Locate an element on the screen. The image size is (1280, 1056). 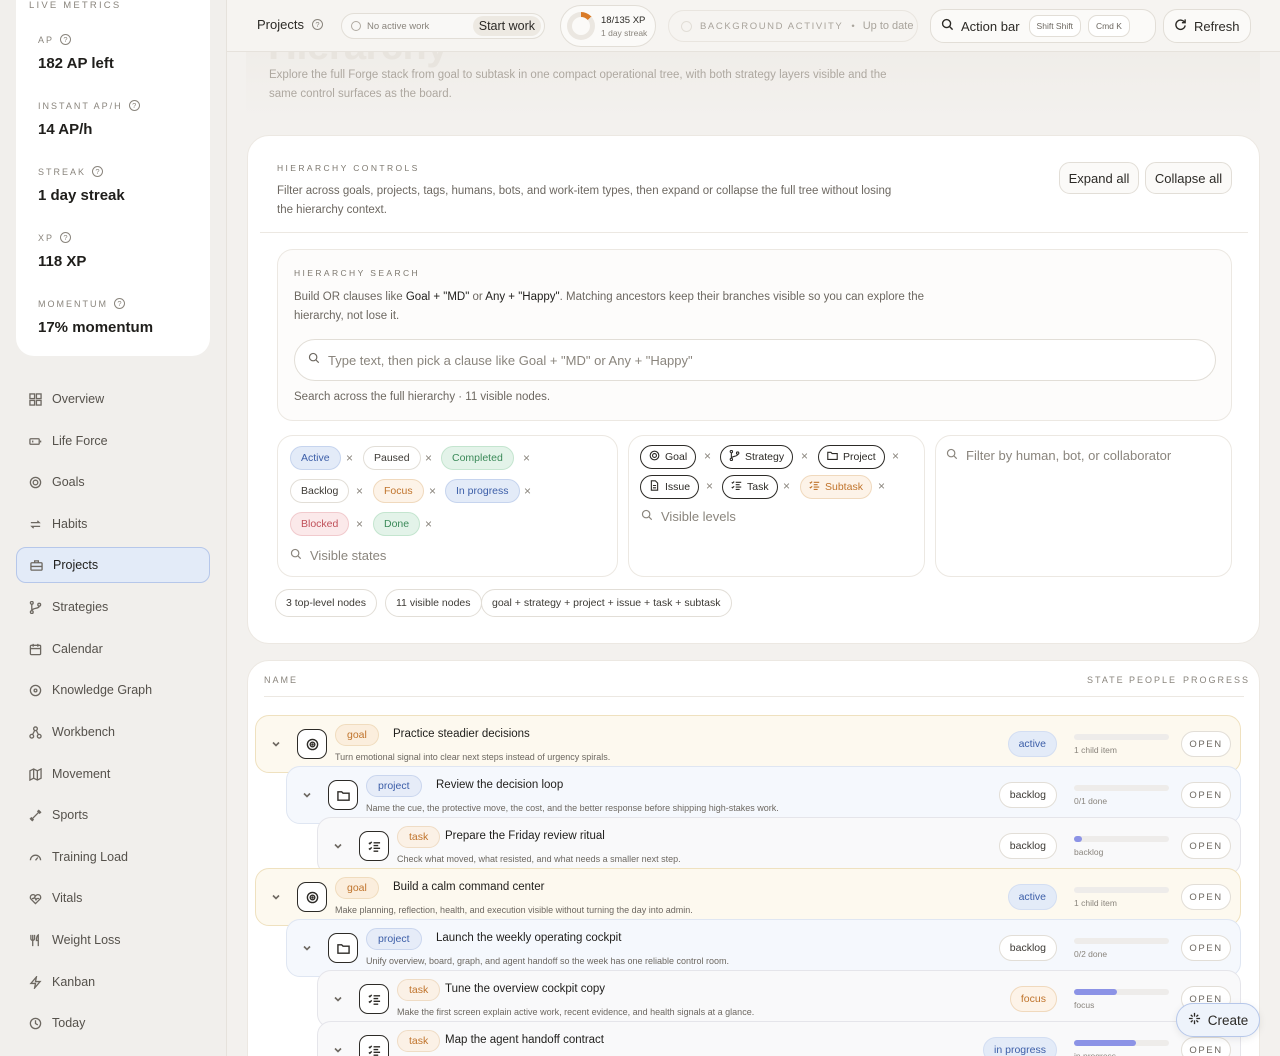
progress-bar is located at coordinates (1121, 992).